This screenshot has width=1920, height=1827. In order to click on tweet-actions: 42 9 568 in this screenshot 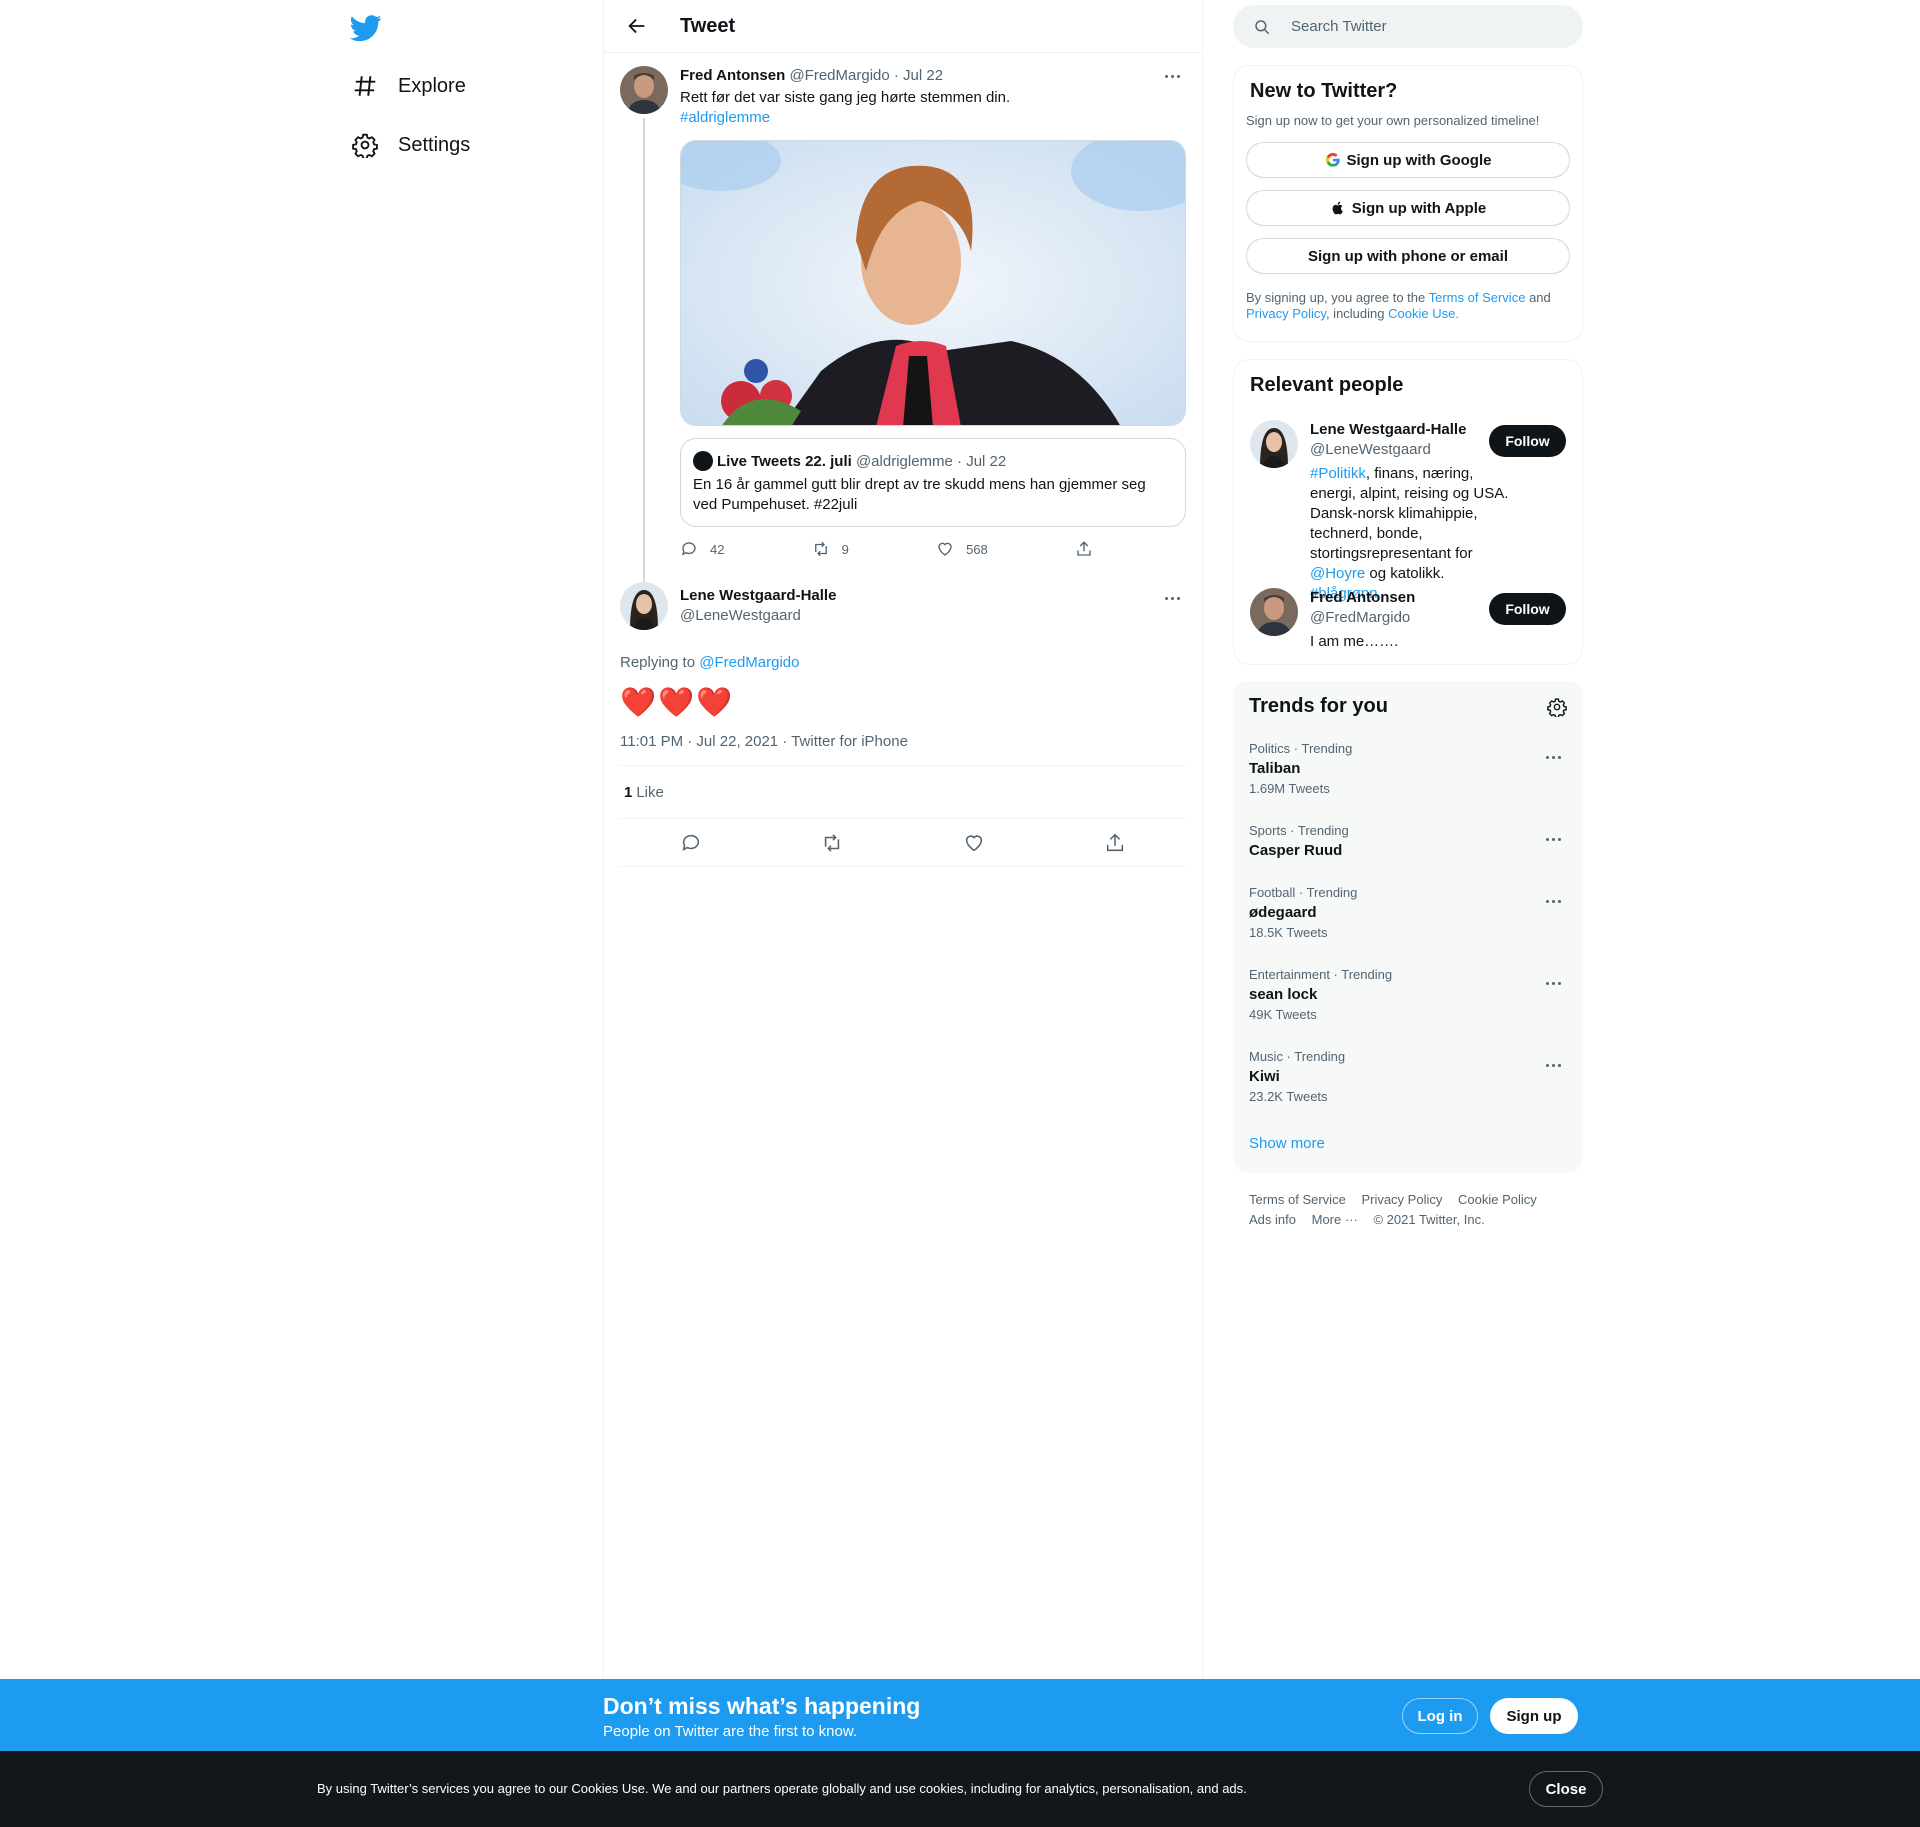, I will do `click(892, 549)`.